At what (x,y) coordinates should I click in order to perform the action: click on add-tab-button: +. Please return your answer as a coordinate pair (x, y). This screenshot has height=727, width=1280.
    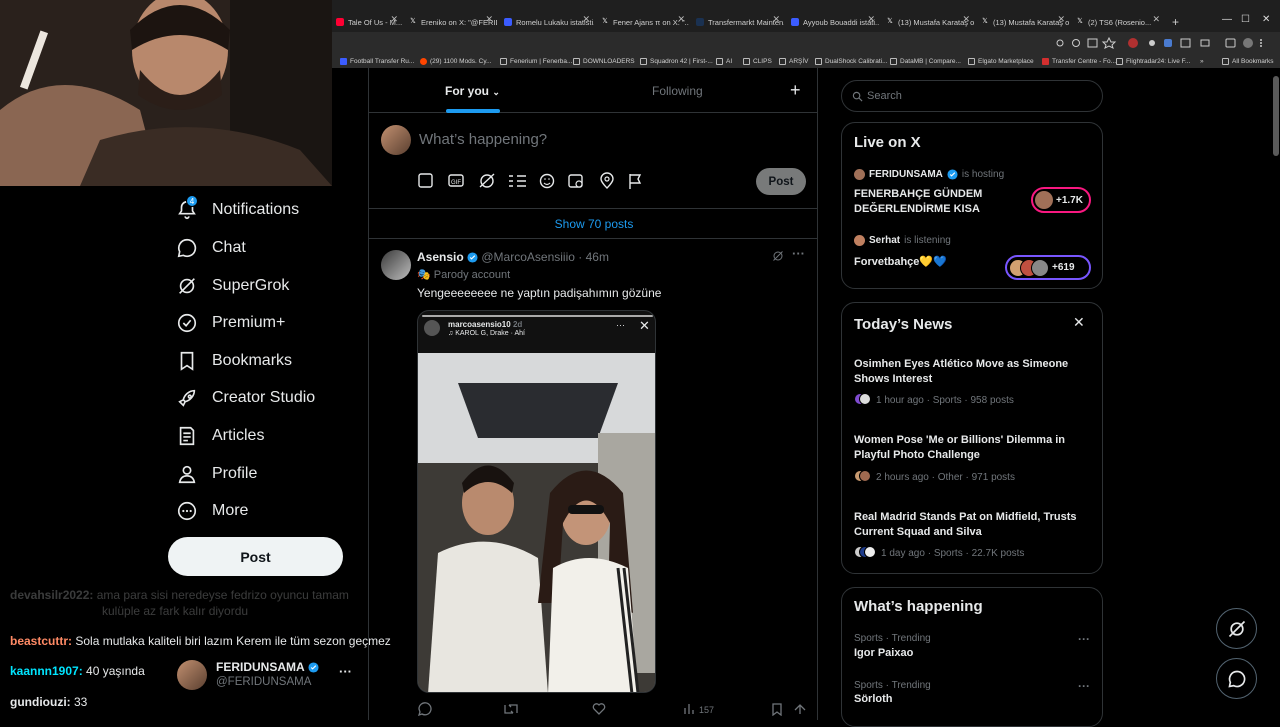
    Looking at the image, I should click on (795, 90).